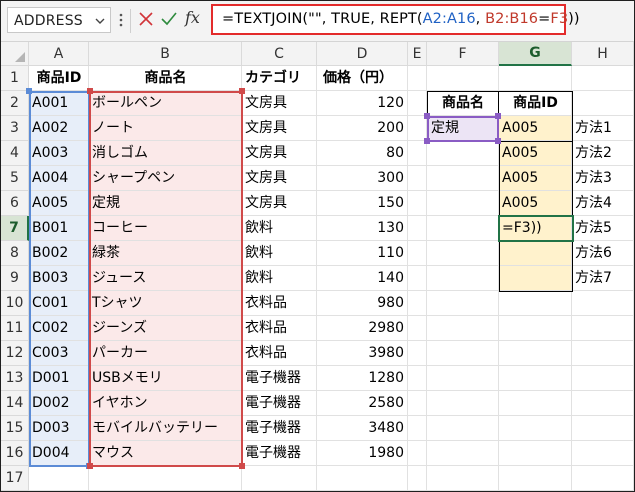  I want to click on row-header-3: 3, so click(15, 128).